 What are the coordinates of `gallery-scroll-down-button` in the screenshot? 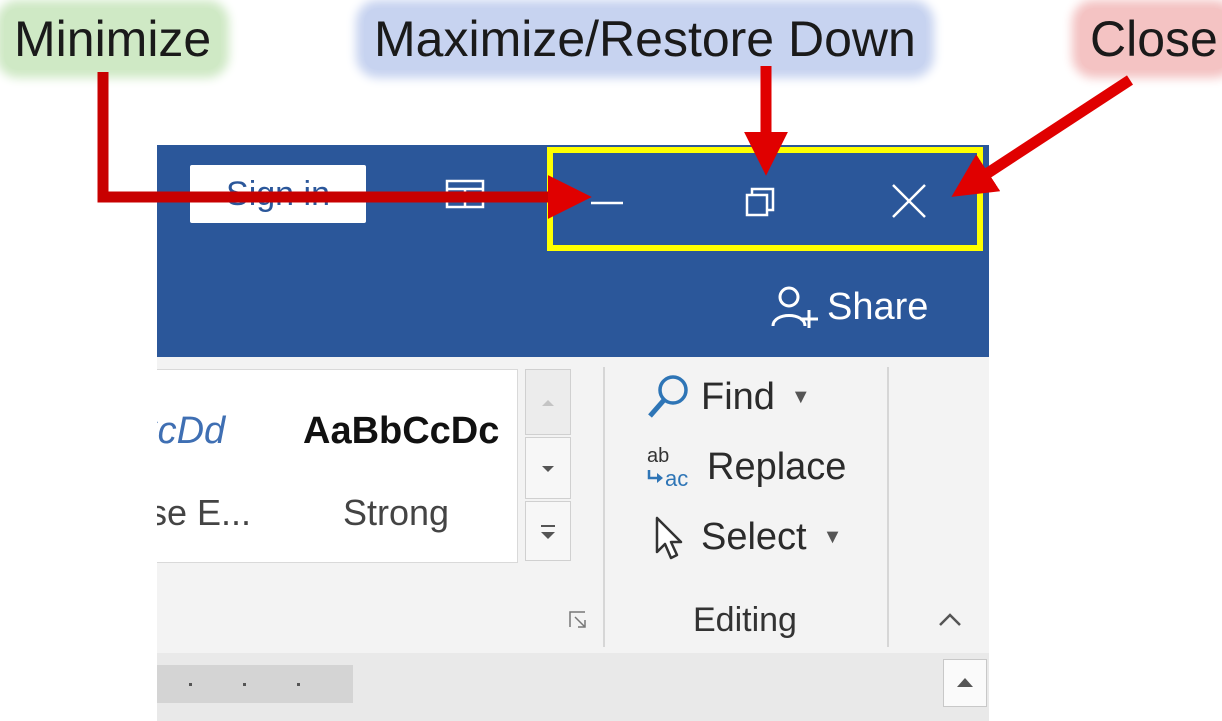 It's located at (548, 468).